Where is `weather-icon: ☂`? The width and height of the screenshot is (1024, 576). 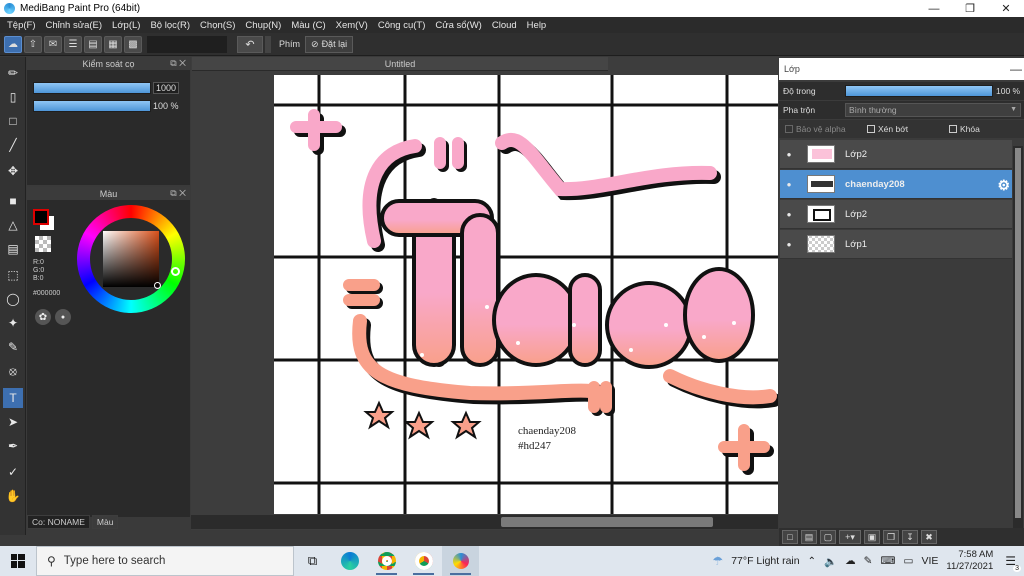
weather-icon: ☂ is located at coordinates (717, 561).